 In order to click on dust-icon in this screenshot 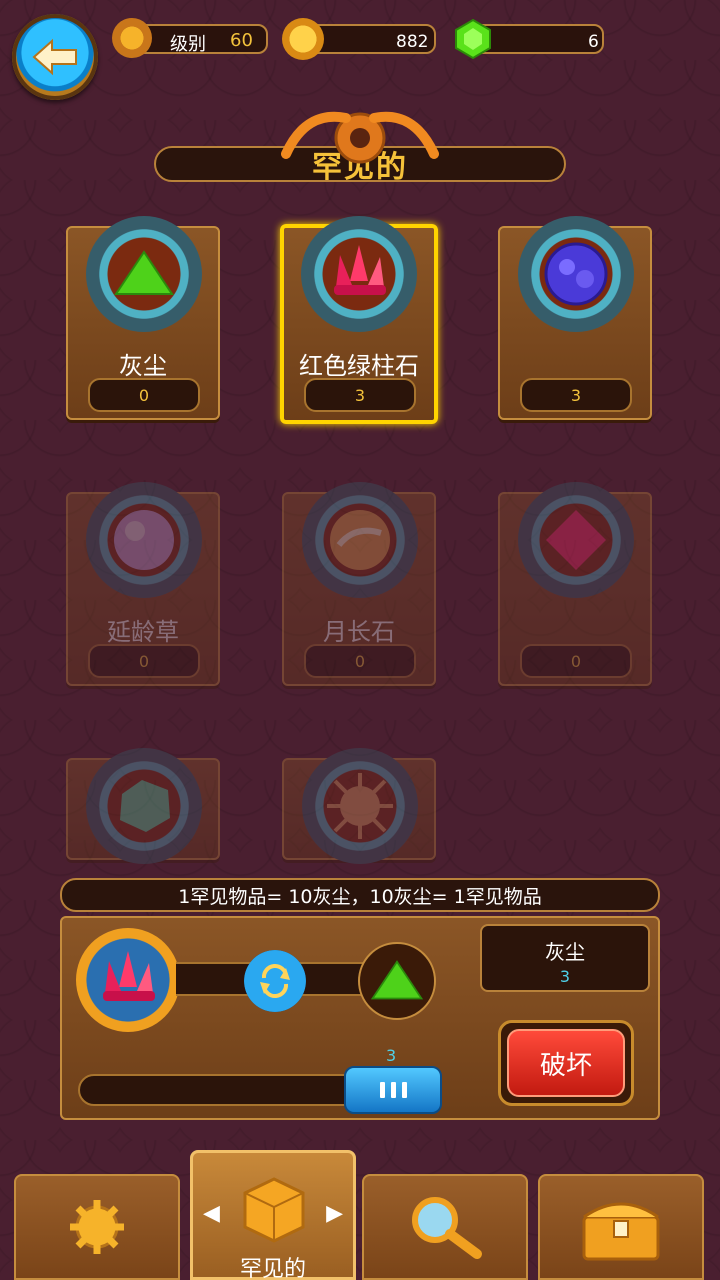, I will do `click(144, 274)`.